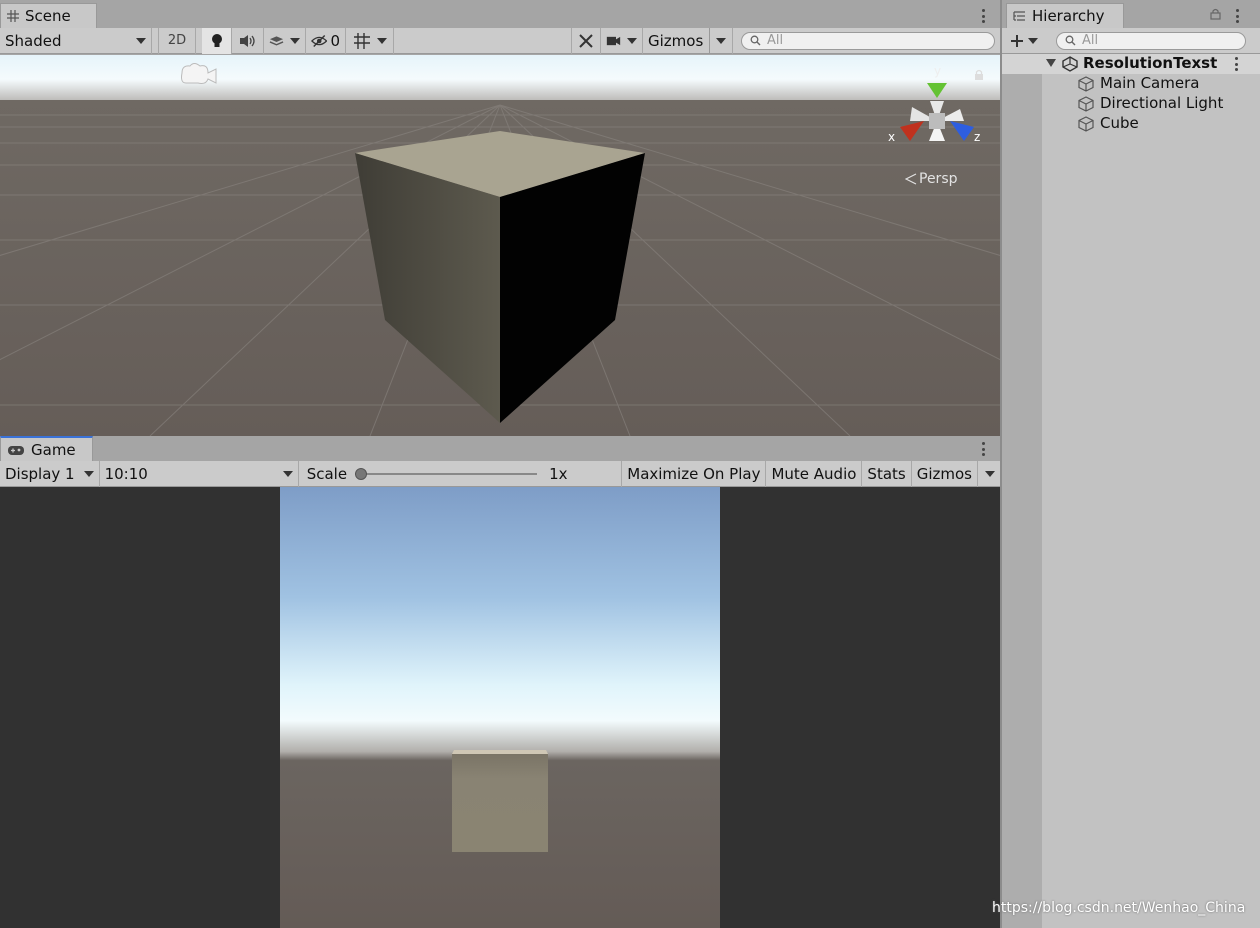 The width and height of the screenshot is (1260, 928). I want to click on hierarchy-gutter, so click(1022, 491).